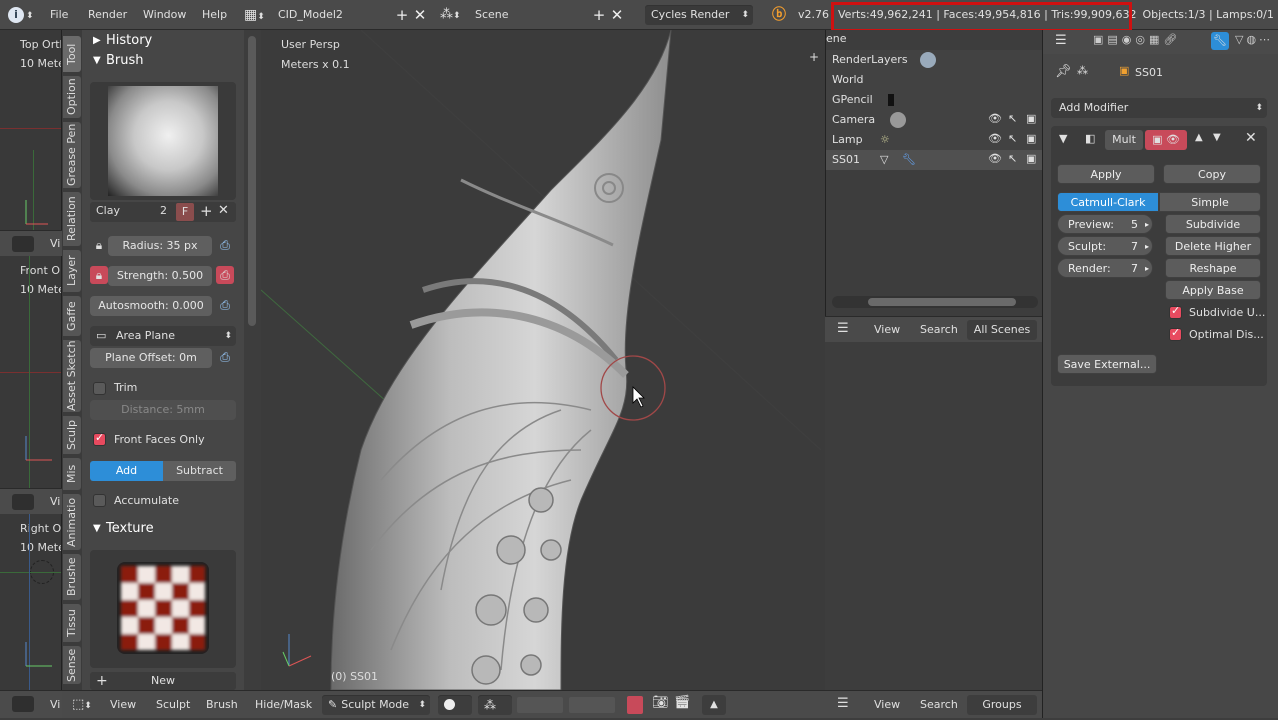  What do you see at coordinates (1213, 224) in the screenshot?
I see `subdivide-button: Subdivide` at bounding box center [1213, 224].